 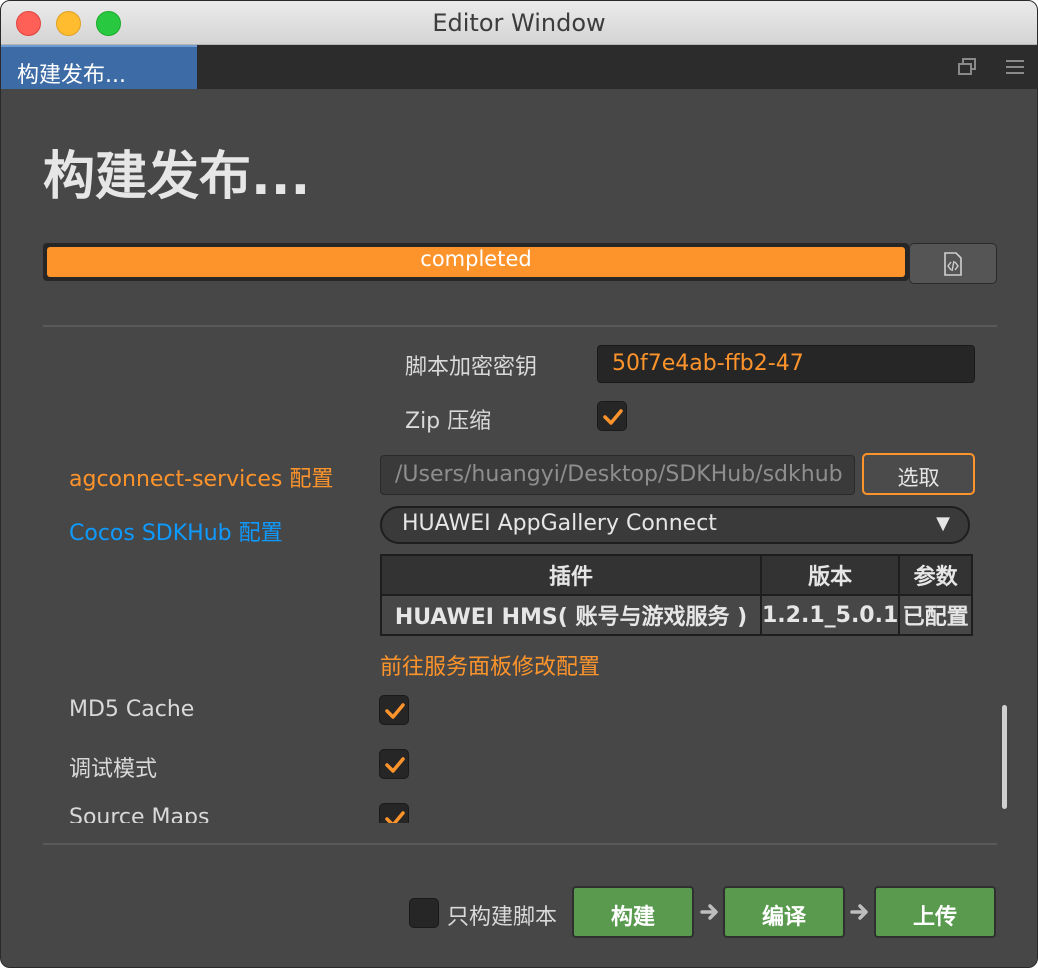 What do you see at coordinates (176, 533) in the screenshot?
I see `sdkhub-config-label: Cocos SDKHub 配置` at bounding box center [176, 533].